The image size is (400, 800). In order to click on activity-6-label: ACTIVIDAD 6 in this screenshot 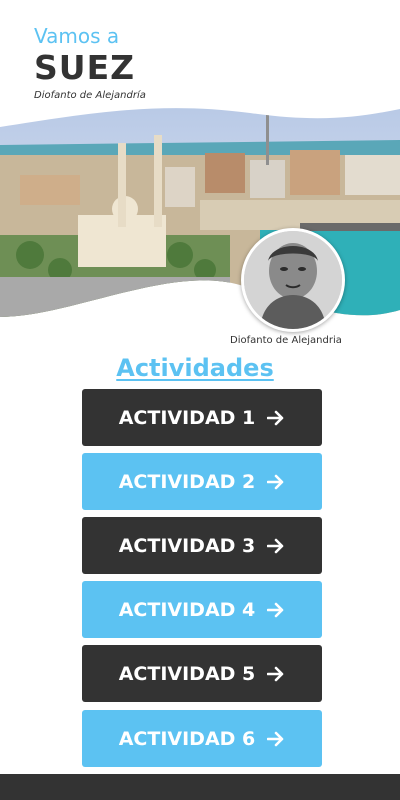, I will do `click(187, 738)`.